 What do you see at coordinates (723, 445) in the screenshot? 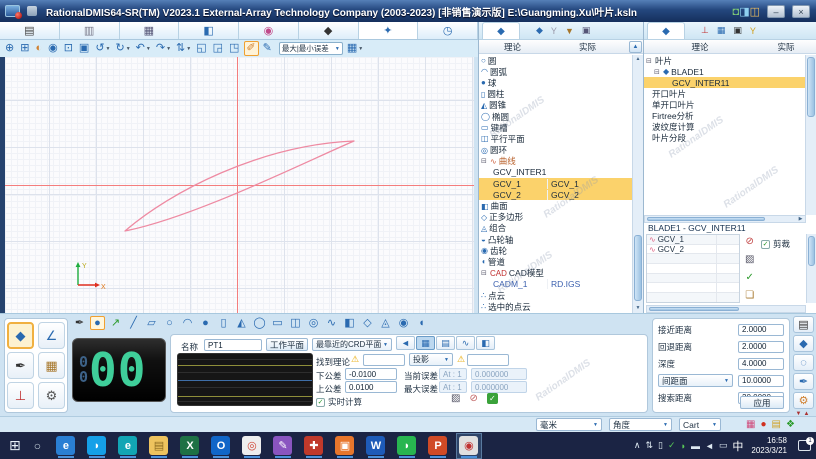
I see `tray-icon: ▭` at bounding box center [723, 445].